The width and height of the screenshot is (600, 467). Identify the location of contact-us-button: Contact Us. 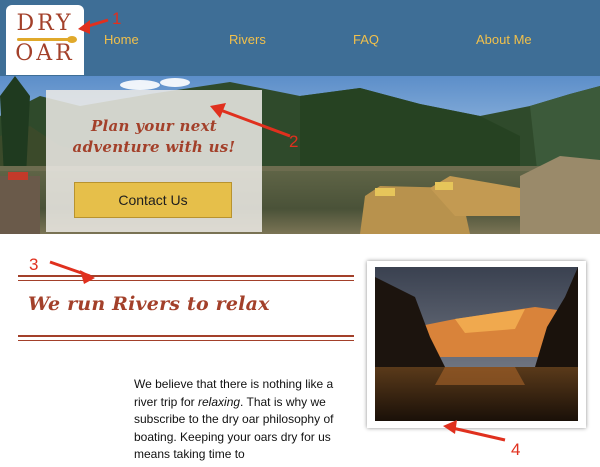
(153, 200).